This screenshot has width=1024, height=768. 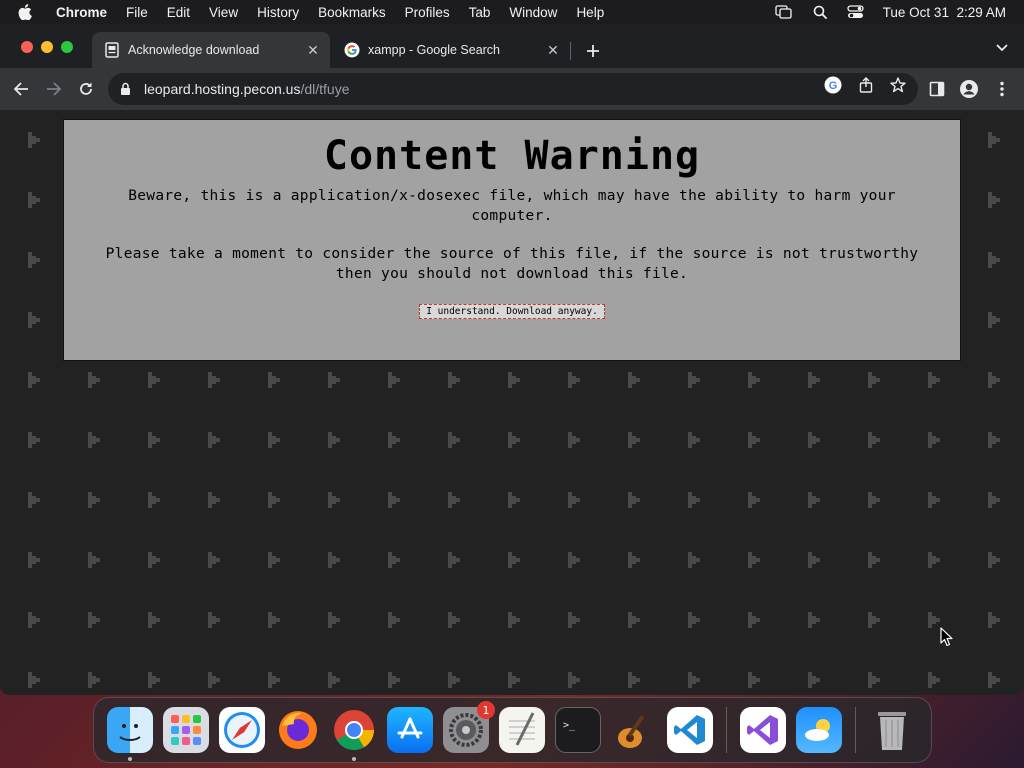 I want to click on mouse-pointer-icon, so click(x=946, y=637).